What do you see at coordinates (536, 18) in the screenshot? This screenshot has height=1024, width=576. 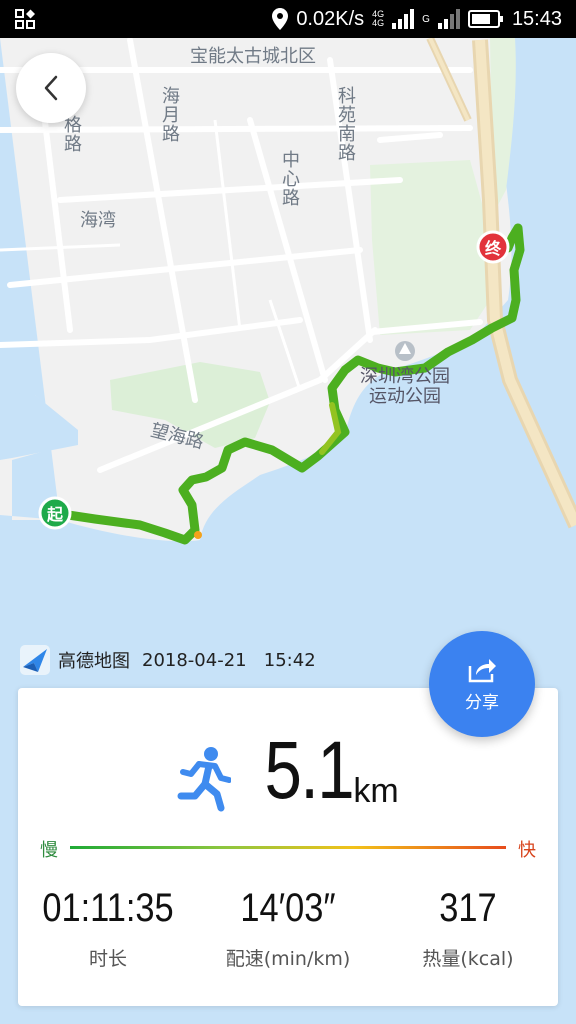 I see `clock: 15:43` at bounding box center [536, 18].